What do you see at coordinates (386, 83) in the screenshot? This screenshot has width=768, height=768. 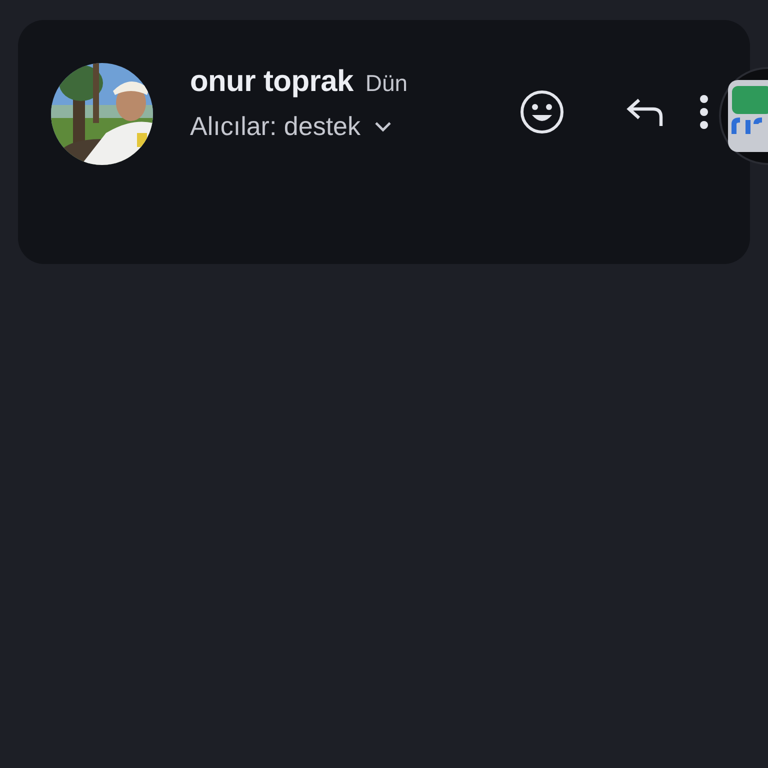 I see `message-time: Dün` at bounding box center [386, 83].